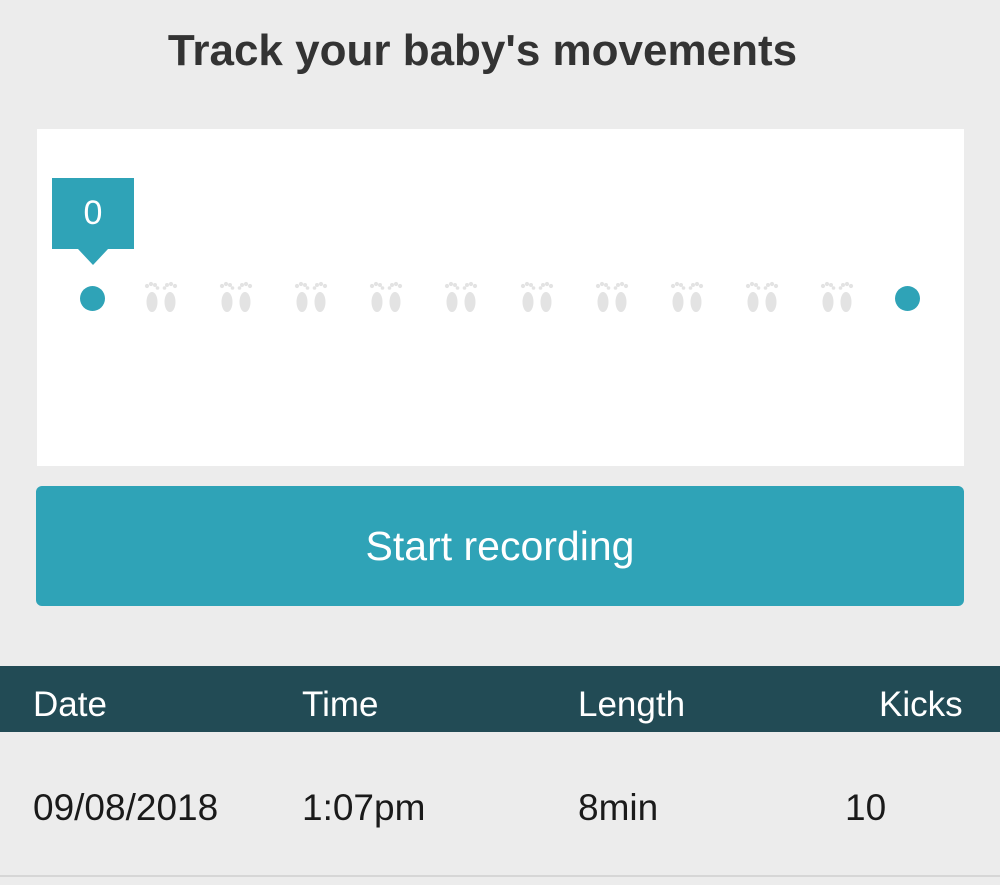 The height and width of the screenshot is (885, 1000). I want to click on progress-end-dot, so click(907, 298).